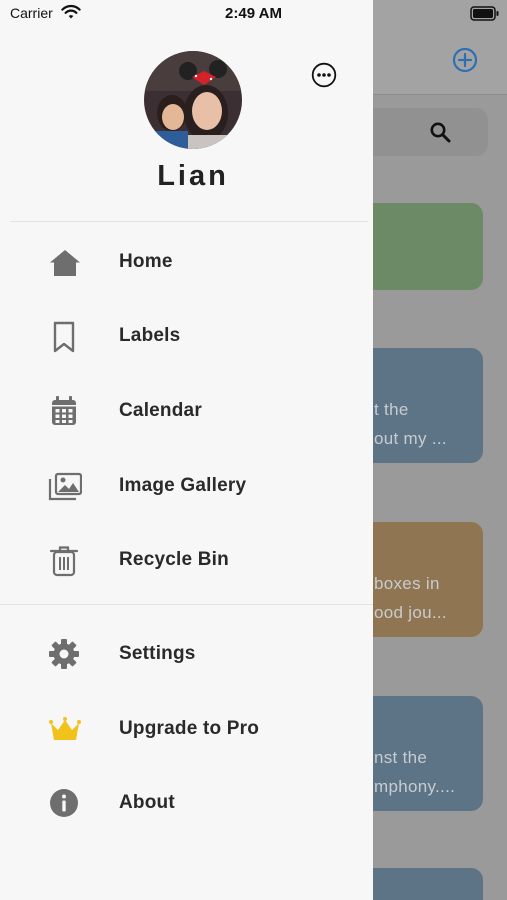 The image size is (507, 900). I want to click on gear-icon, so click(64, 654).